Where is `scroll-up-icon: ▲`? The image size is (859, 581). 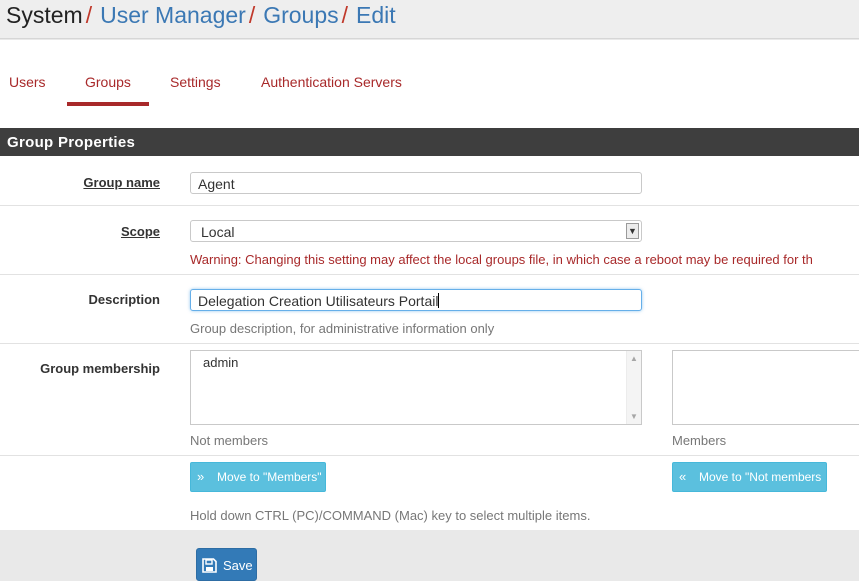
scroll-up-icon: ▲ is located at coordinates (634, 358).